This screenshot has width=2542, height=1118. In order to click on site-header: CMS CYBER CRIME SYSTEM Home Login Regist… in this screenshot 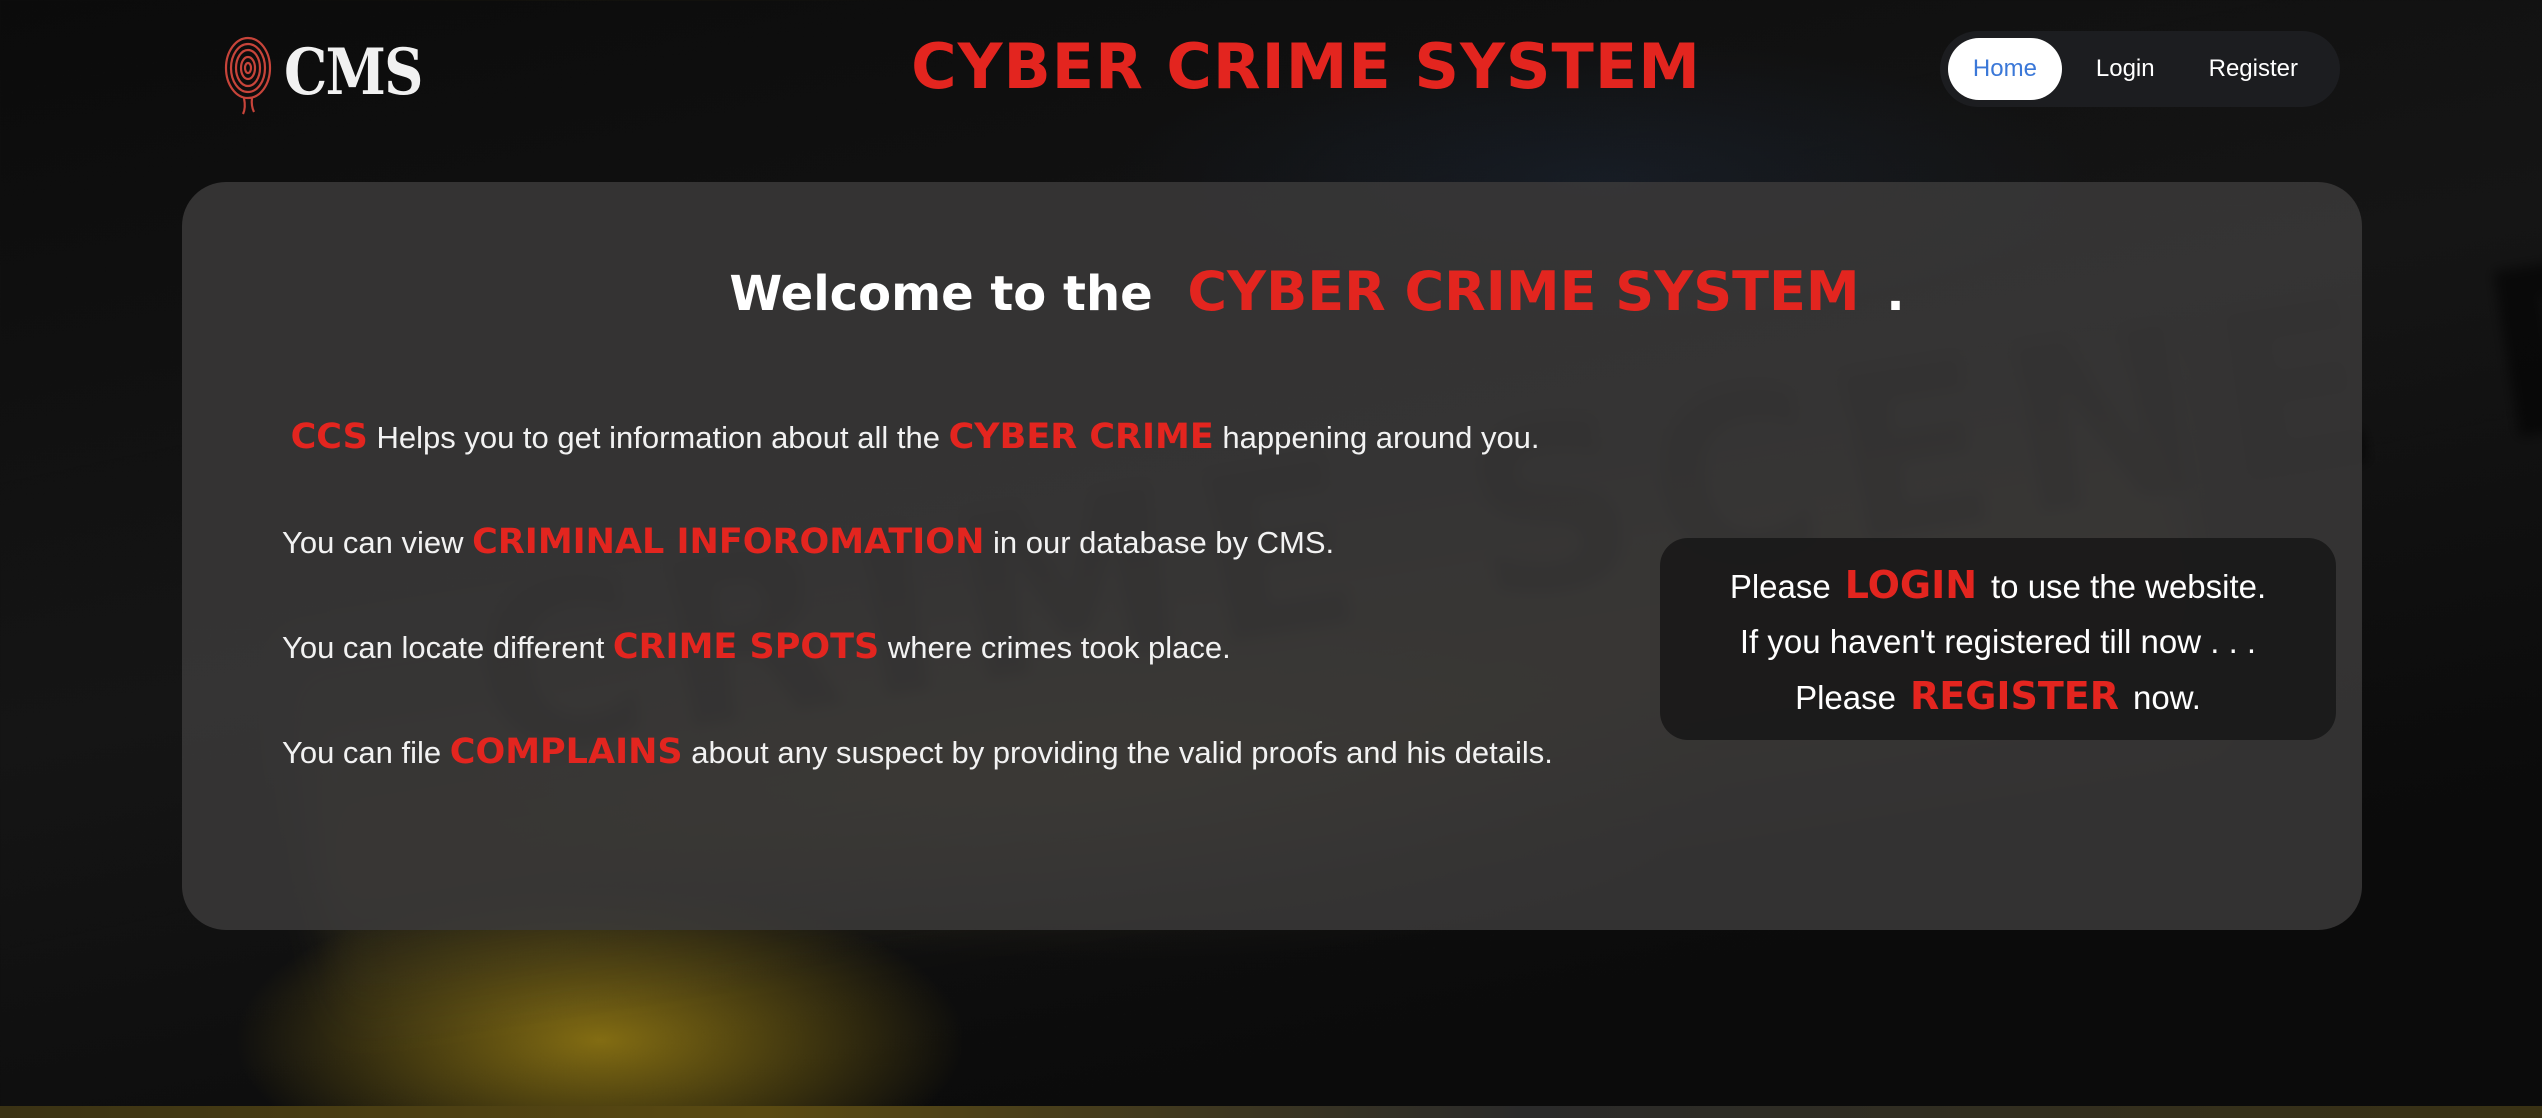, I will do `click(1271, 70)`.